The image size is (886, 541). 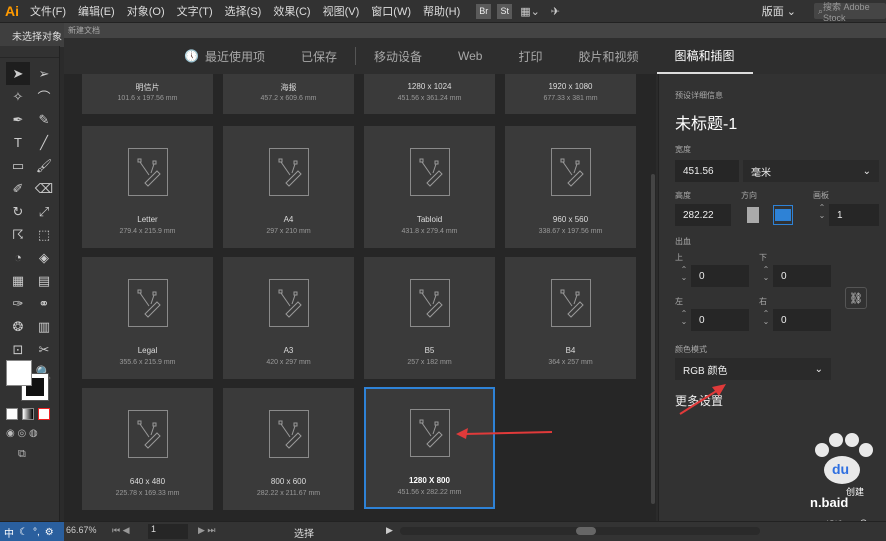 I want to click on preset-card-800x600: 800 x 600 282.22 x 211.67 mm, so click(x=288, y=449).